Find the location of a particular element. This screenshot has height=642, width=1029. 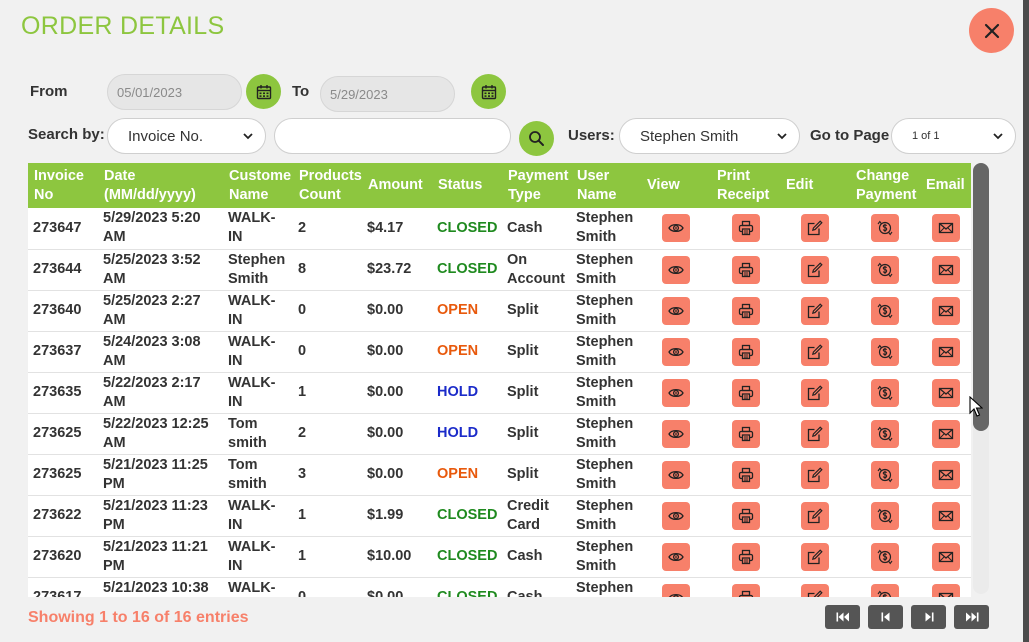

column-header-invoice: Invoice No is located at coordinates (63, 185).